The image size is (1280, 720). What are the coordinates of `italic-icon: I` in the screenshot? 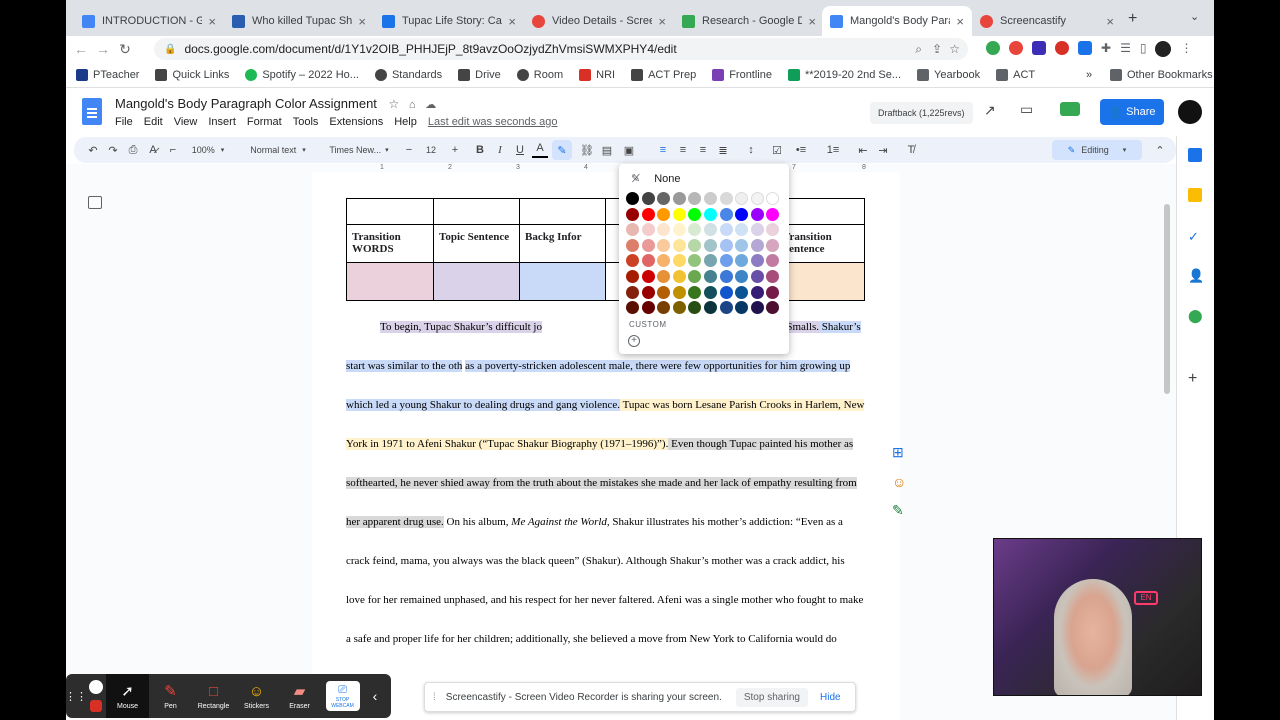 It's located at (500, 150).